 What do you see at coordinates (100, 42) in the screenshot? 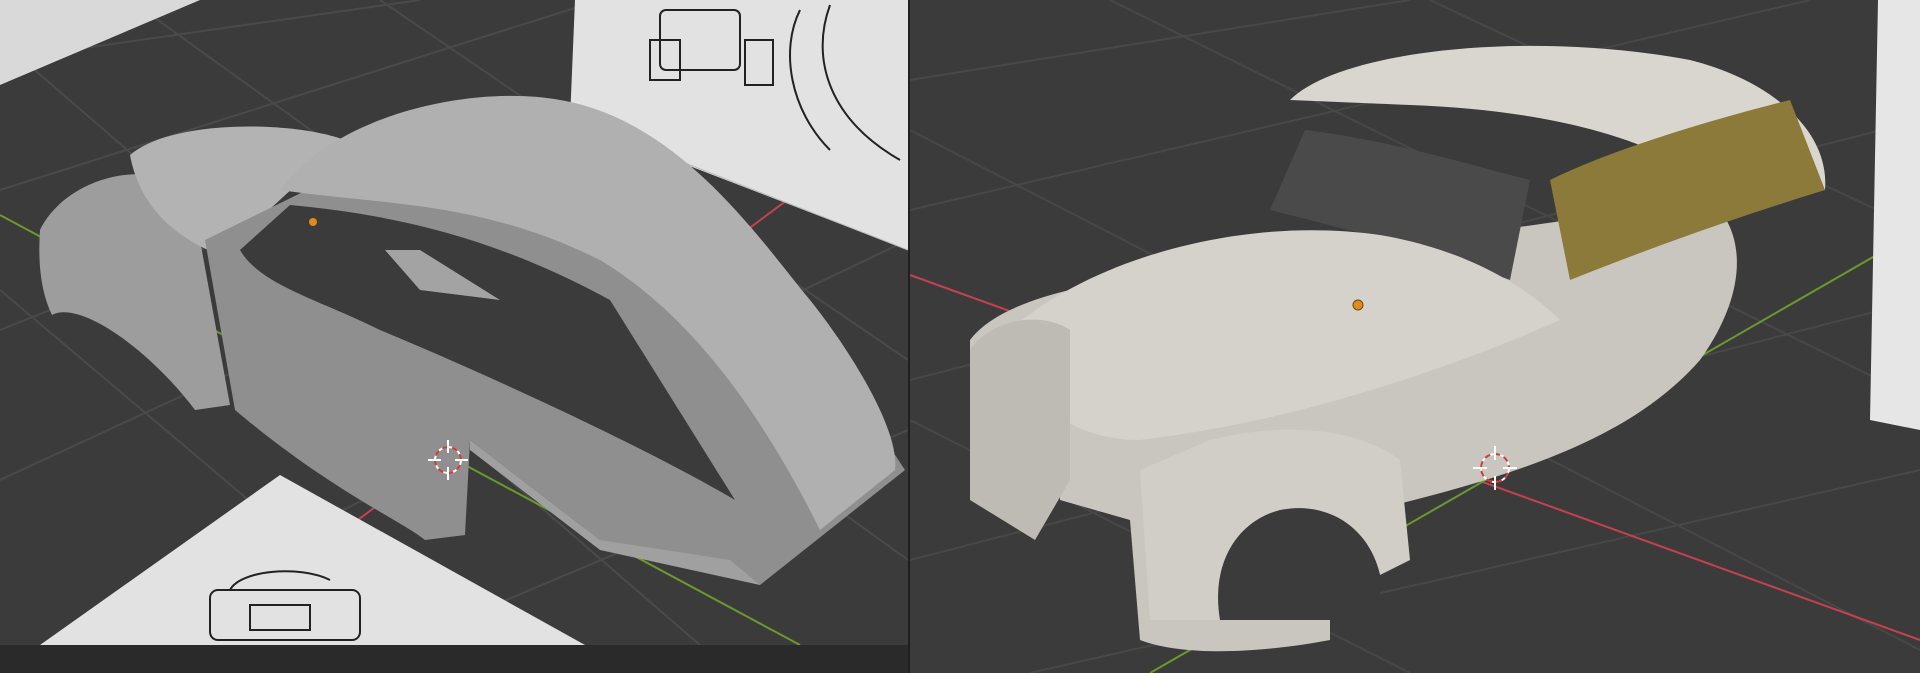
I see `reference-image-topleft` at bounding box center [100, 42].